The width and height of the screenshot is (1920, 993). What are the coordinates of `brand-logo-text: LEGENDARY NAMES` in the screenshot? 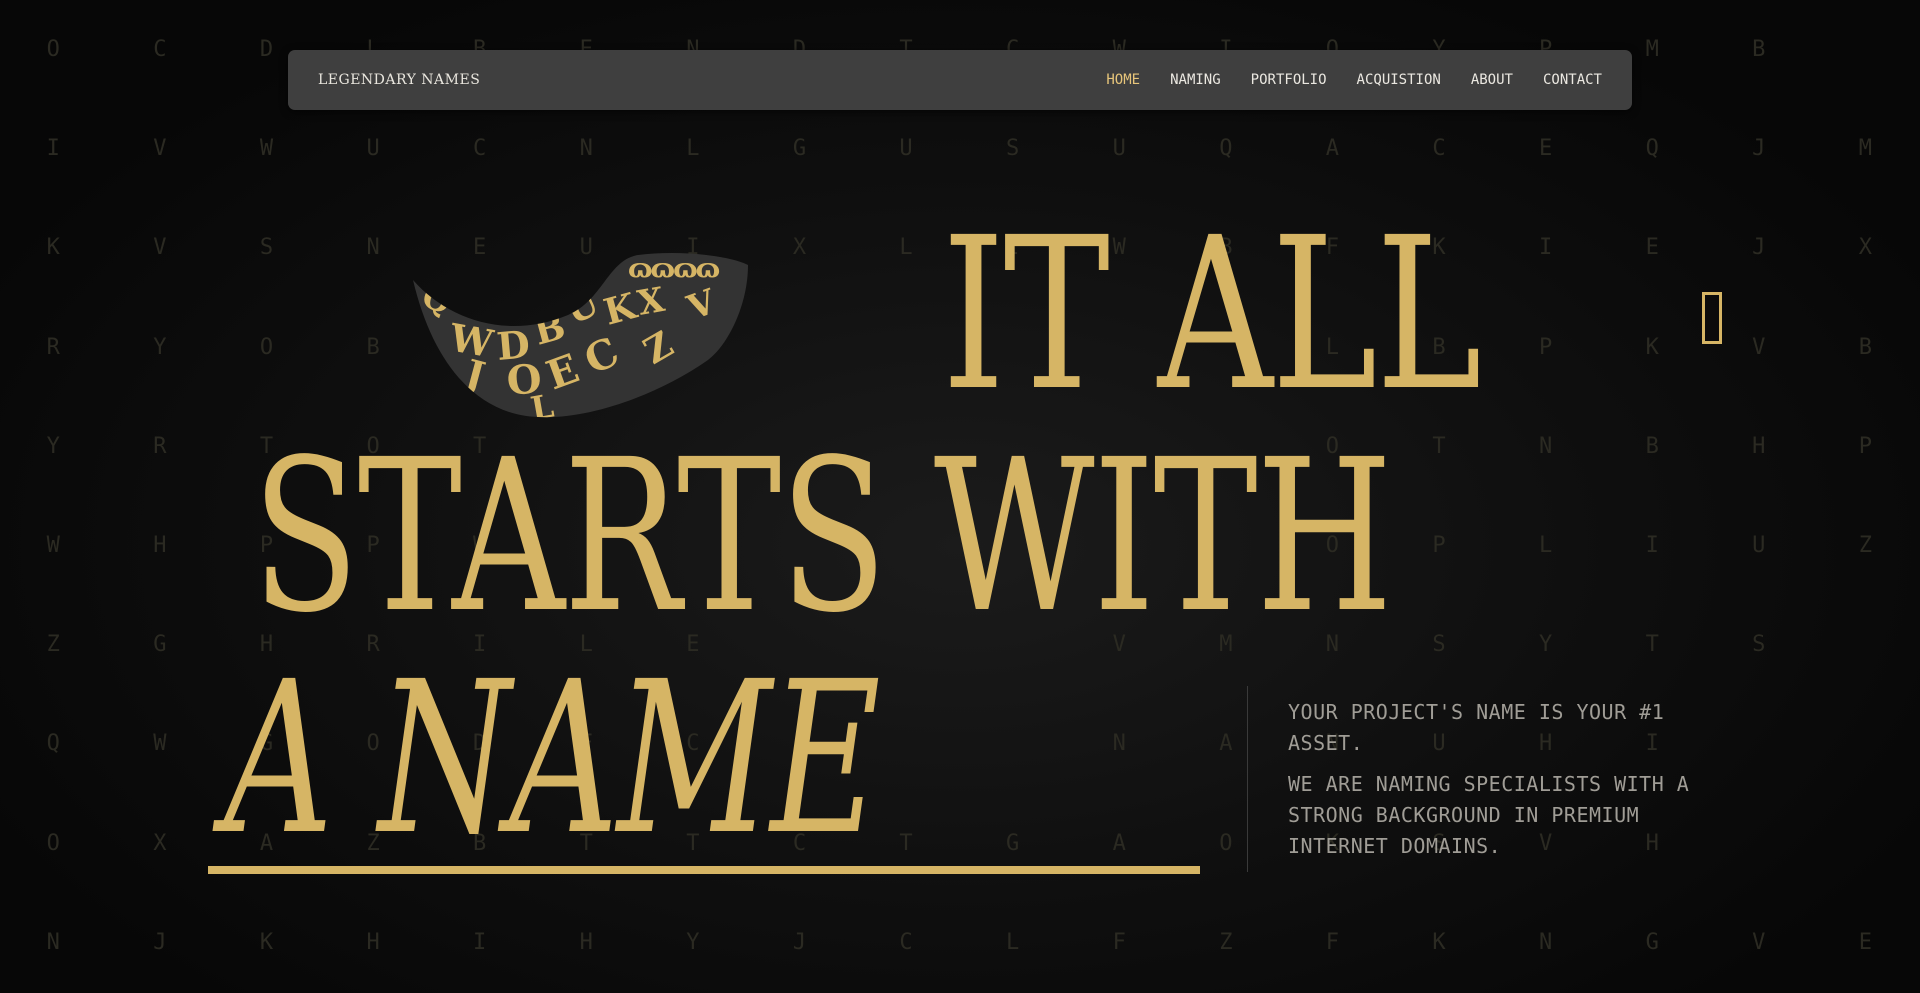 It's located at (399, 80).